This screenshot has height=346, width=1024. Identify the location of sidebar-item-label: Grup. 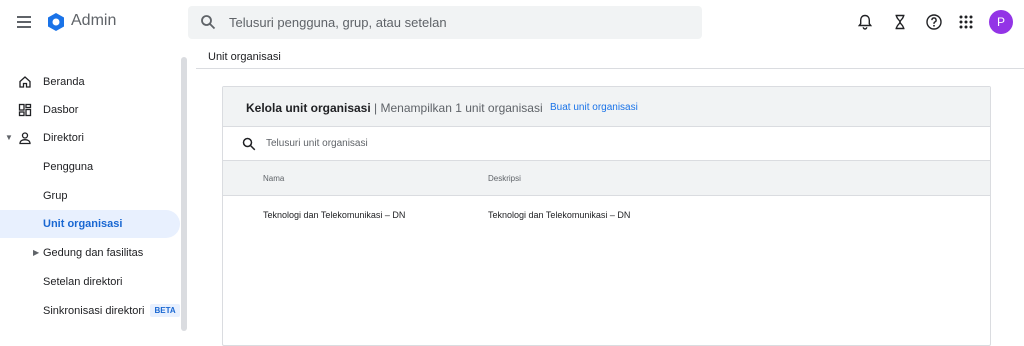
(55, 196).